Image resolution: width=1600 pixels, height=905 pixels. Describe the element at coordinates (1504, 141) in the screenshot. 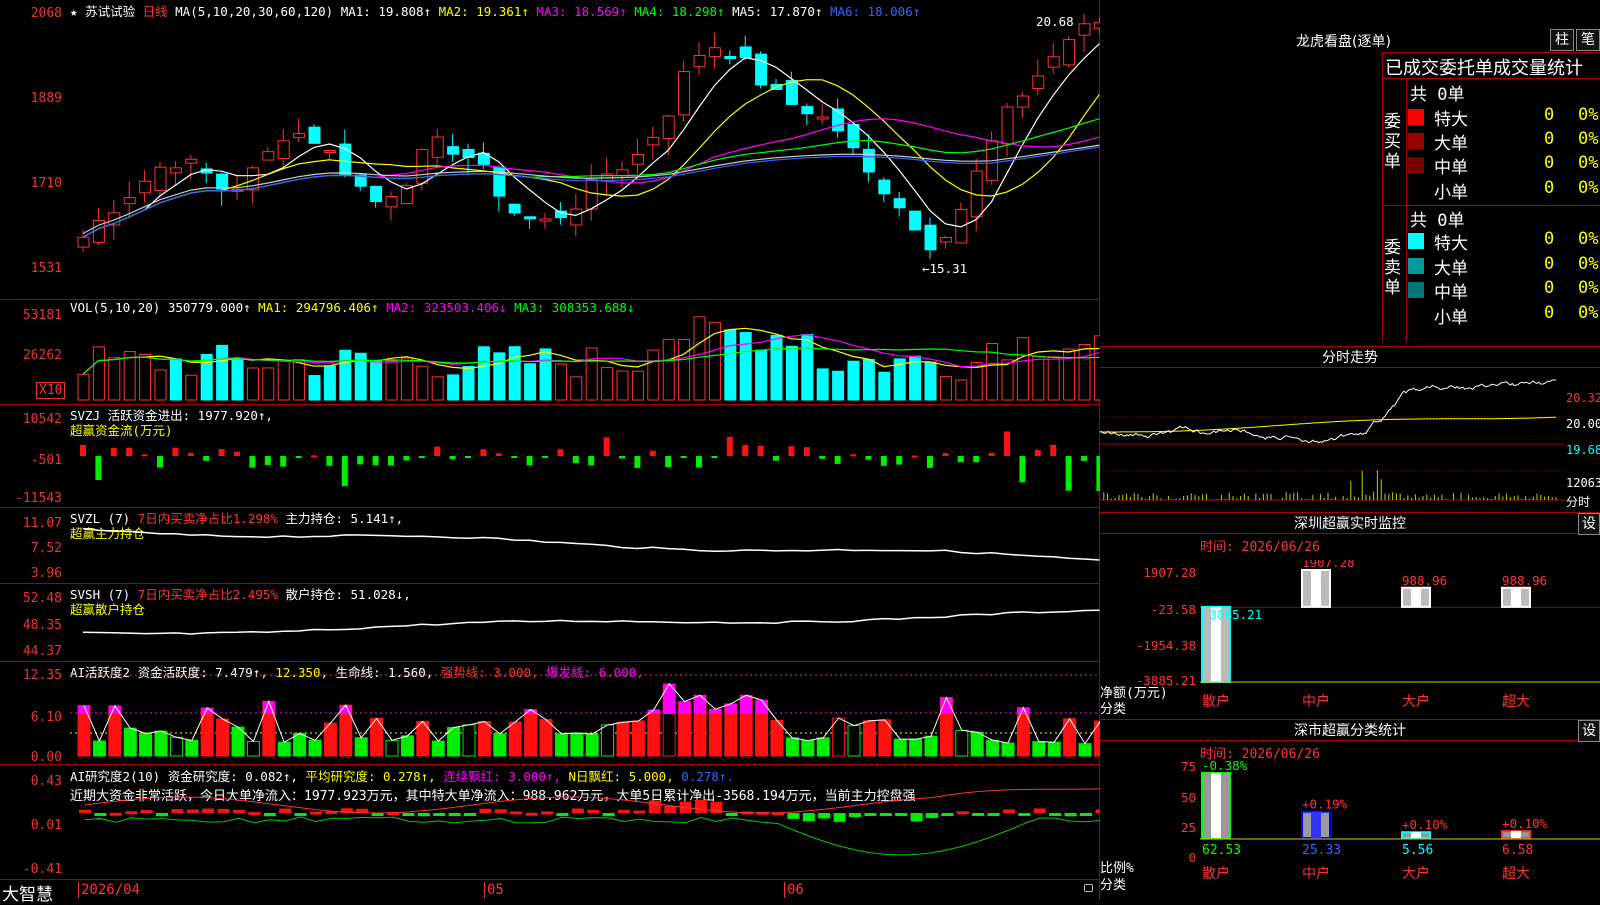

I see `buy-row-large: 大单 0 0%` at that location.